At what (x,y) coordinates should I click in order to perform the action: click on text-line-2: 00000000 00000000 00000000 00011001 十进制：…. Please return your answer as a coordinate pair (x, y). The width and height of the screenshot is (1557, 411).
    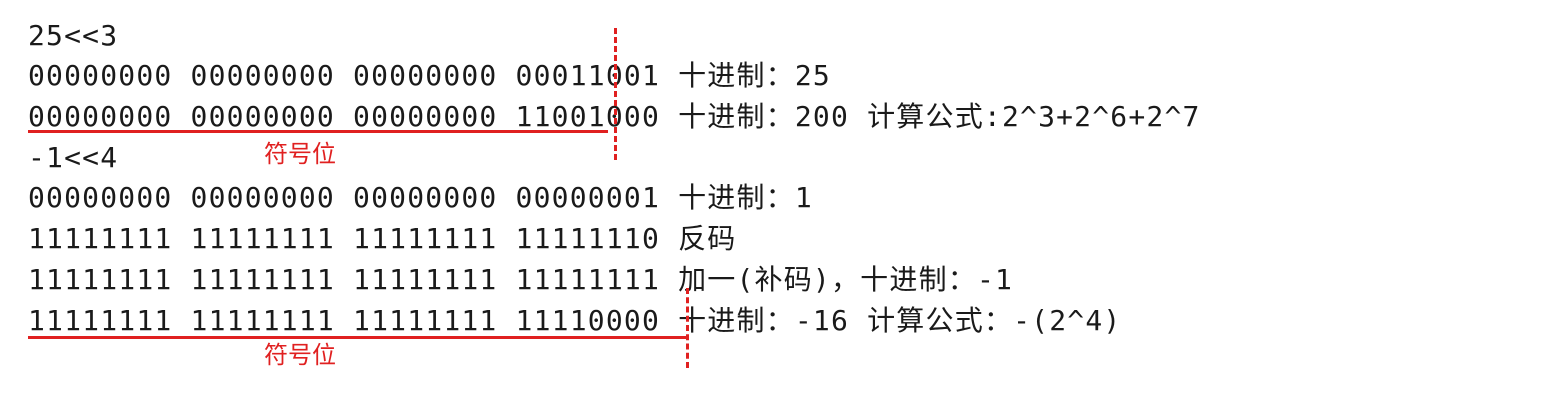
    Looking at the image, I should click on (429, 75).